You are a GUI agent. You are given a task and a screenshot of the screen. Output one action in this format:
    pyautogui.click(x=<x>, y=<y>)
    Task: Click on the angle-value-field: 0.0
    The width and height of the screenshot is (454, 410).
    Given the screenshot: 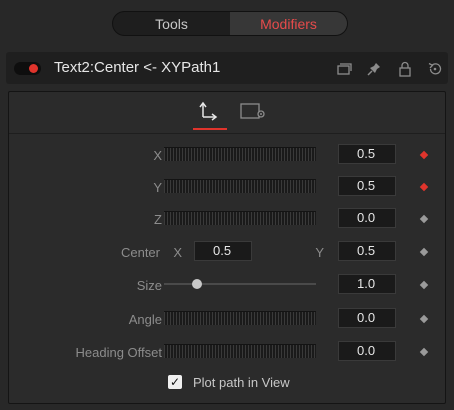 What is the action you would take?
    pyautogui.click(x=367, y=318)
    